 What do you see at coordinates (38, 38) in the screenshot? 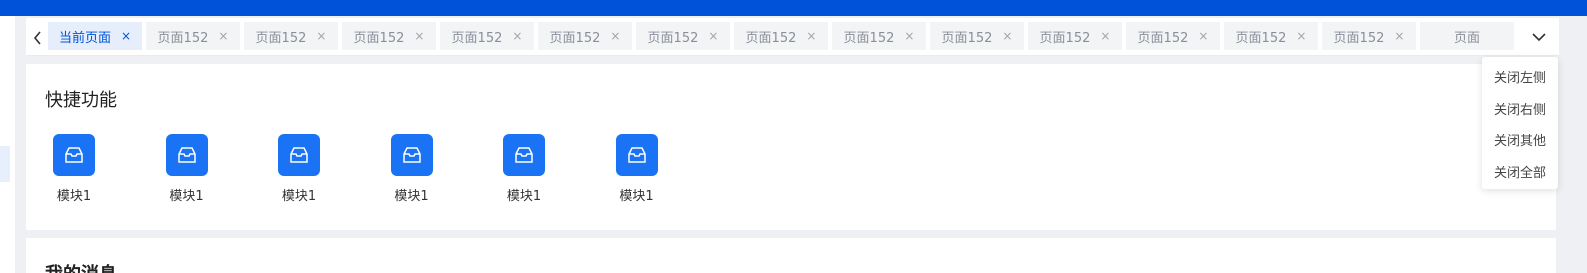
I see `chevron-left-icon` at bounding box center [38, 38].